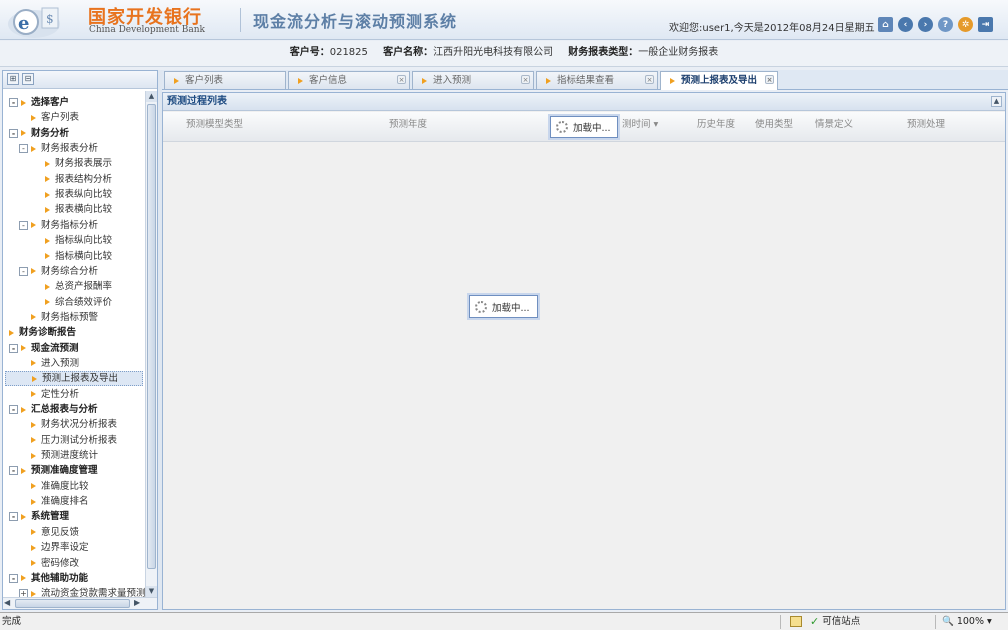 This screenshot has height=630, width=1008. Describe the element at coordinates (473, 80) in the screenshot. I see `tab: 进入预测 ×` at that location.